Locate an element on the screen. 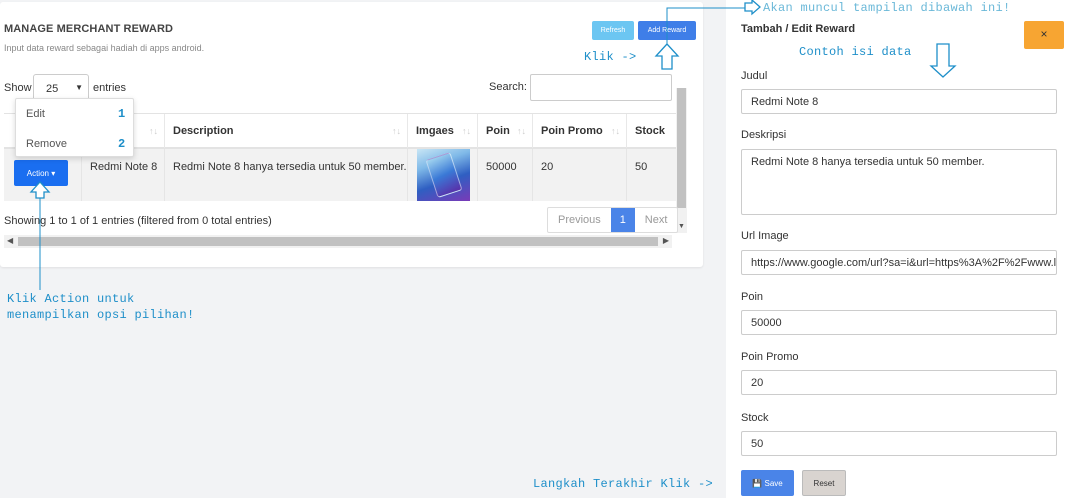  column-header-label: Poin Promo is located at coordinates (572, 131).